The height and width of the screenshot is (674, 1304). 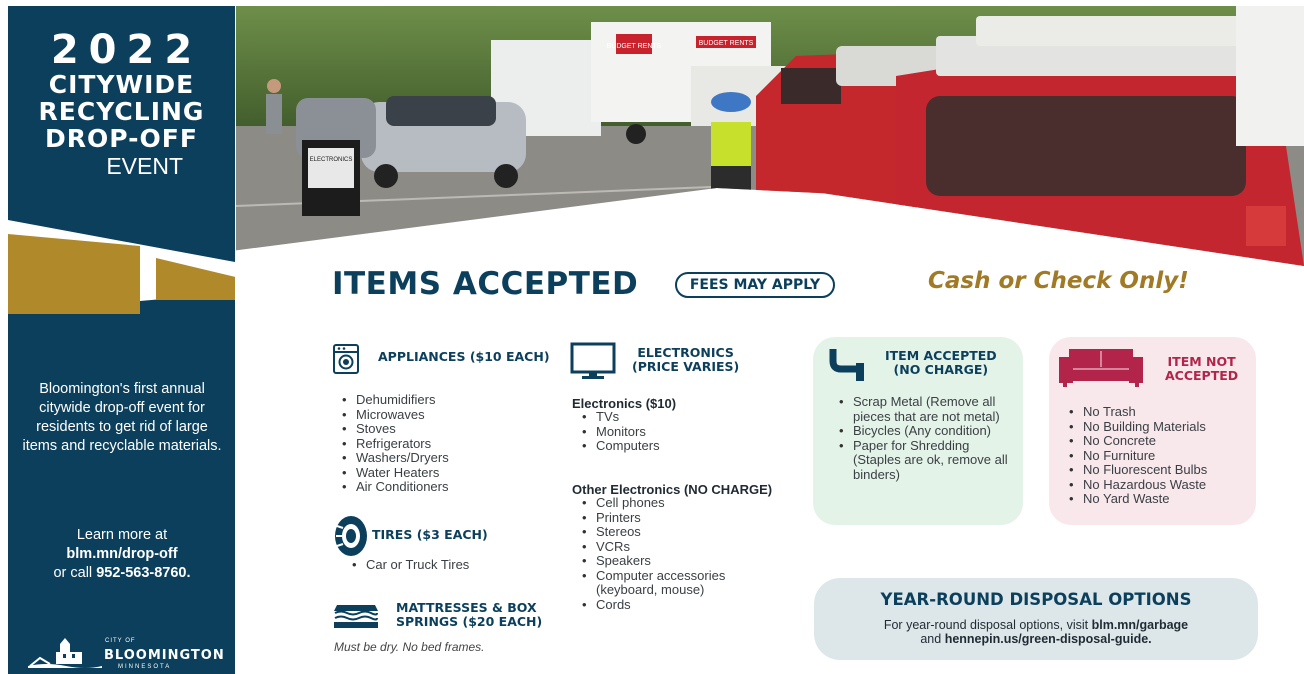 What do you see at coordinates (393, 429) in the screenshot?
I see `list-item: Stoves` at bounding box center [393, 429].